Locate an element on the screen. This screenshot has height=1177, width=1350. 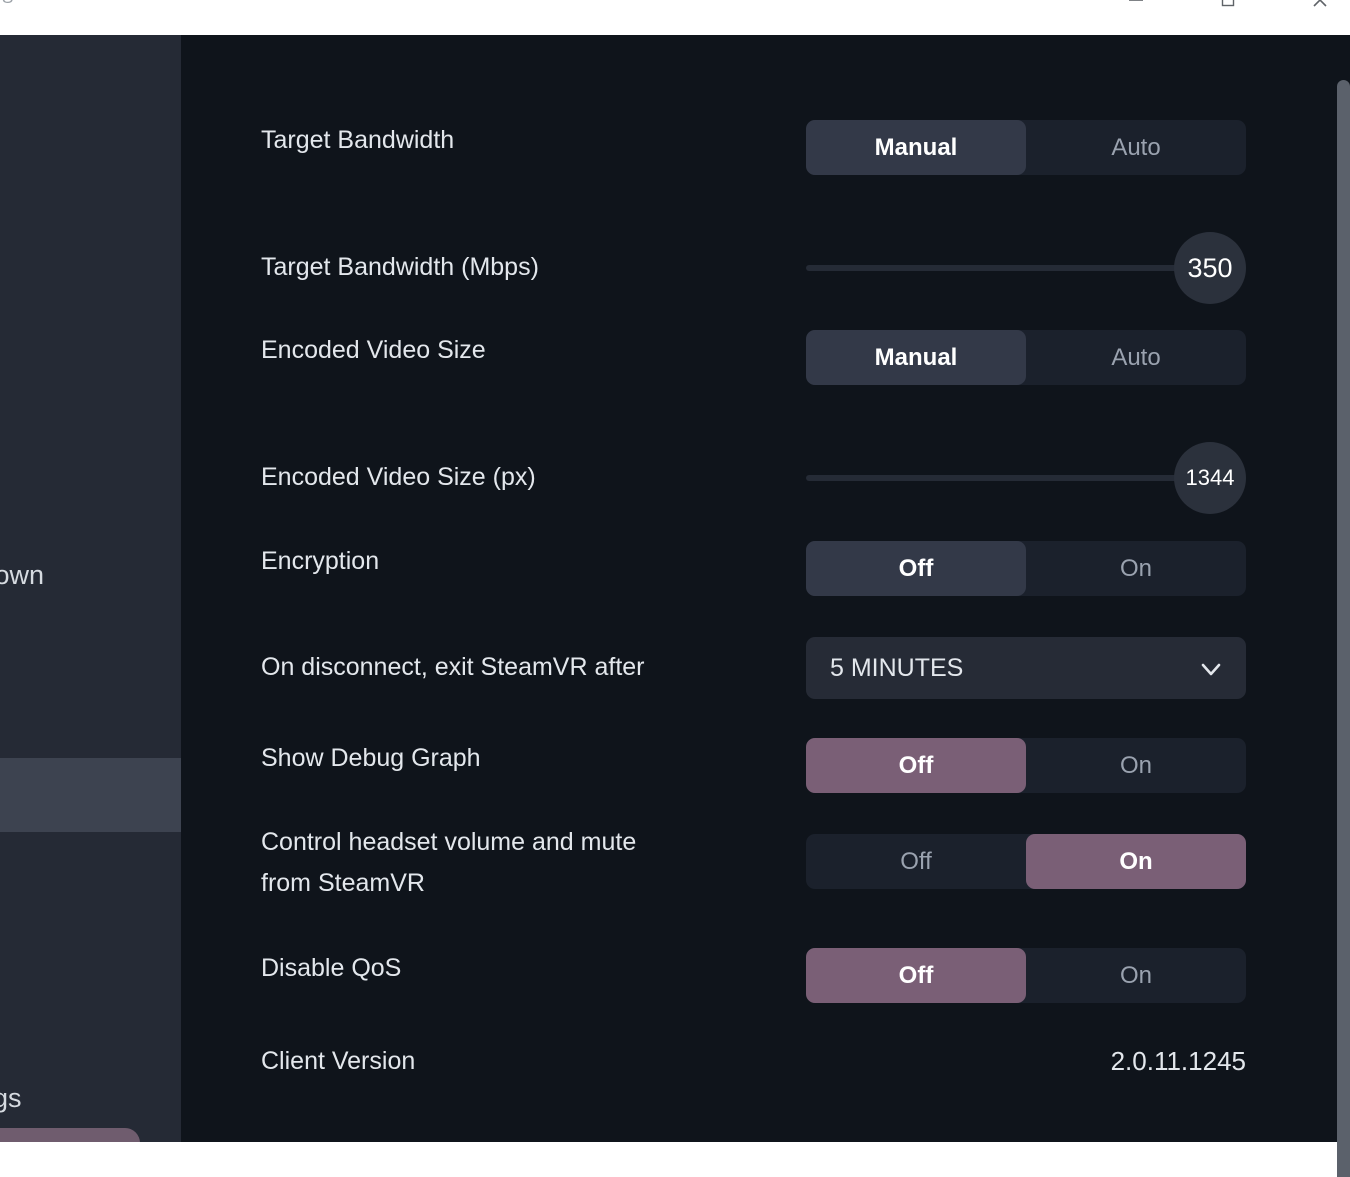
client-version-value: 2.0.11.1245 is located at coordinates (1178, 1061).